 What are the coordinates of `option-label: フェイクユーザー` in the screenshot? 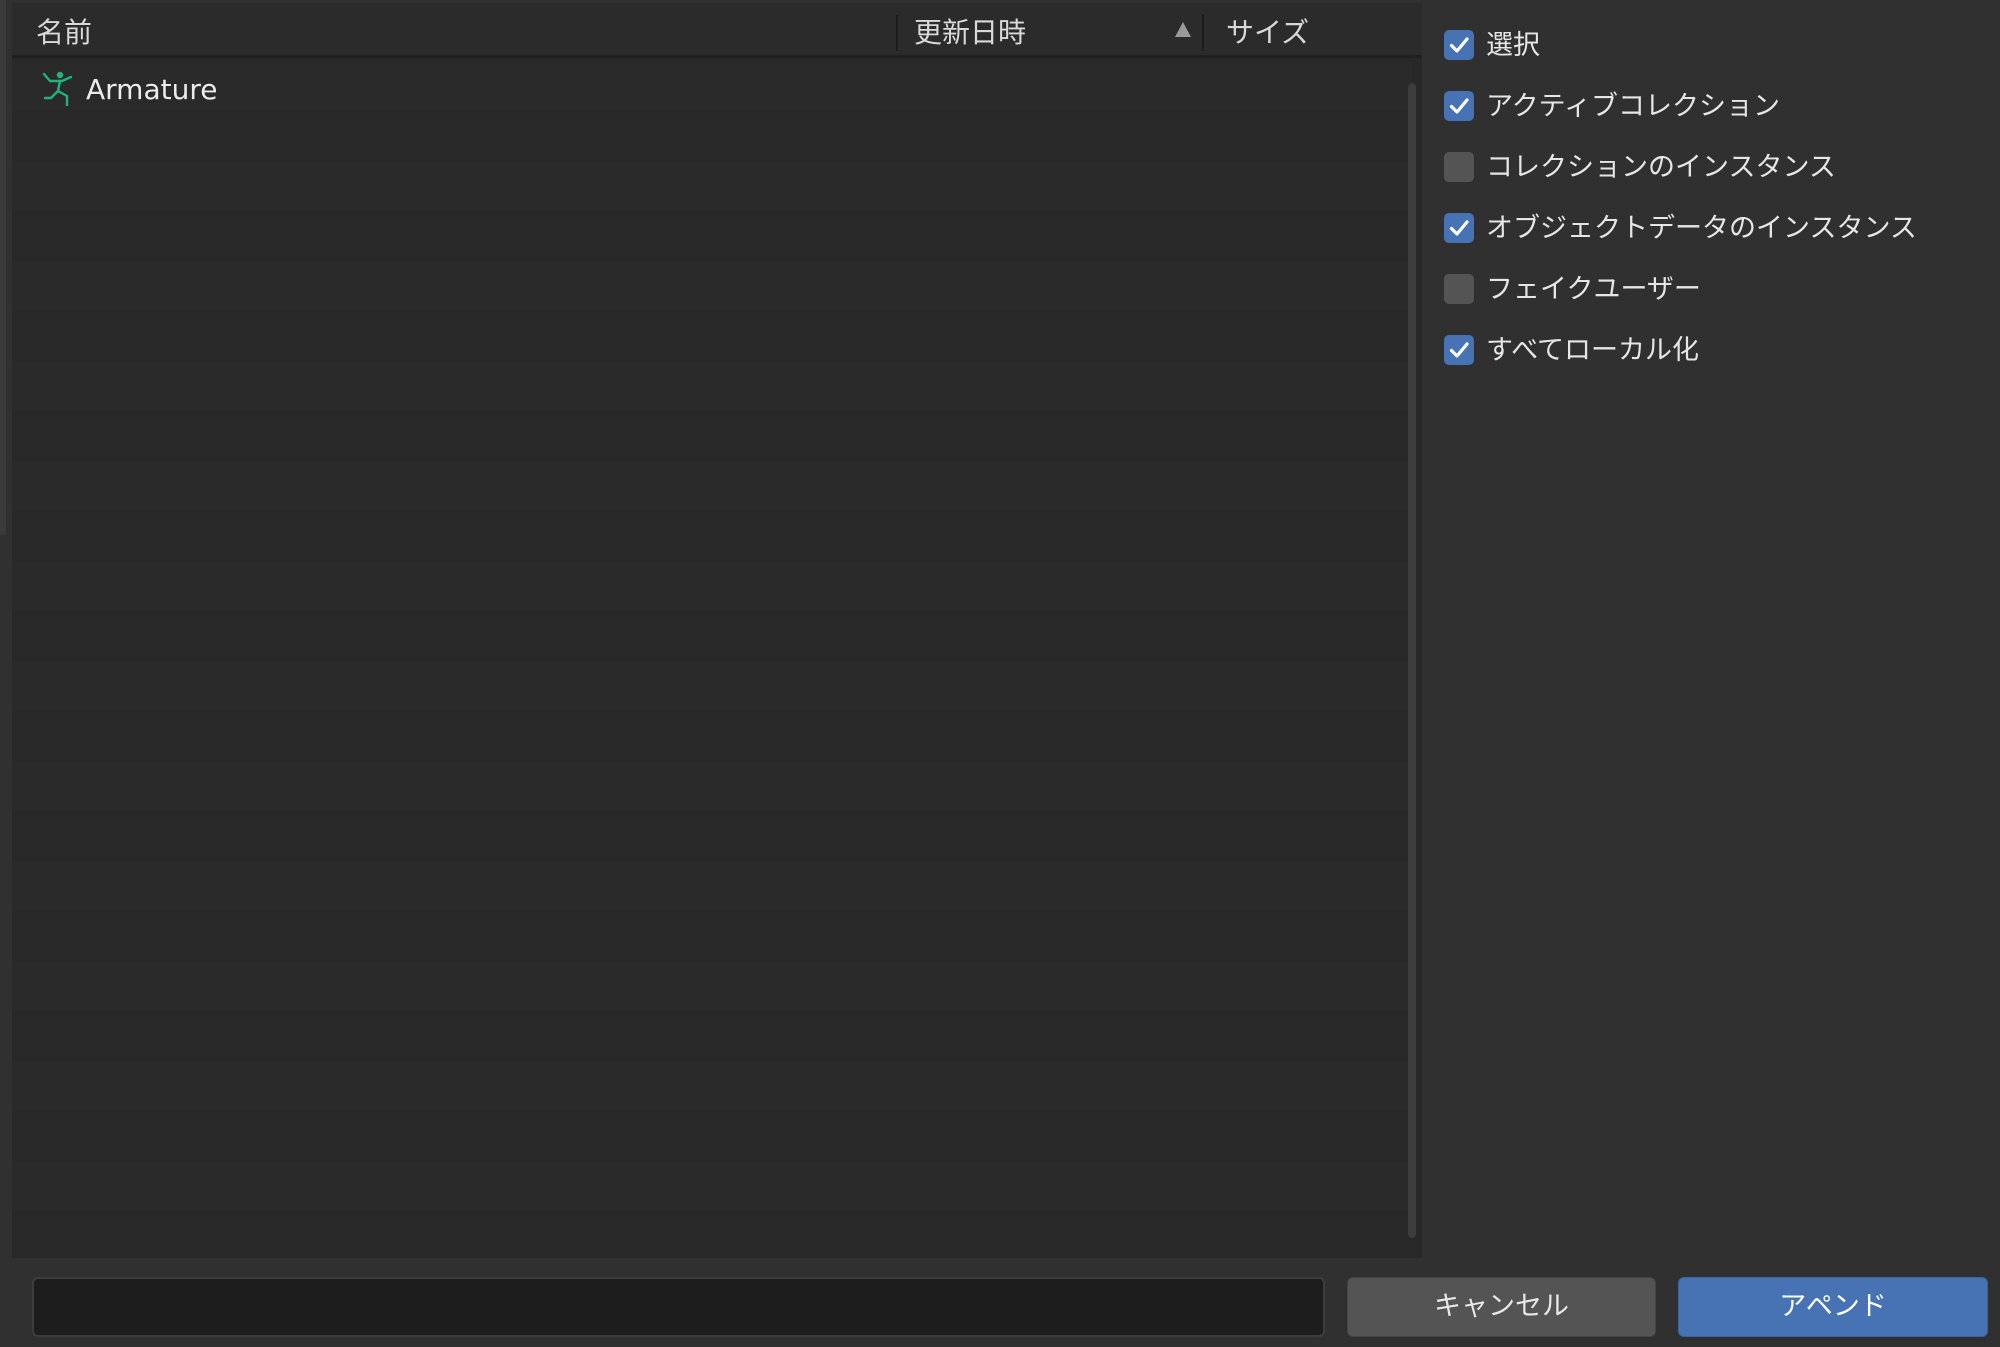 It's located at (1593, 289).